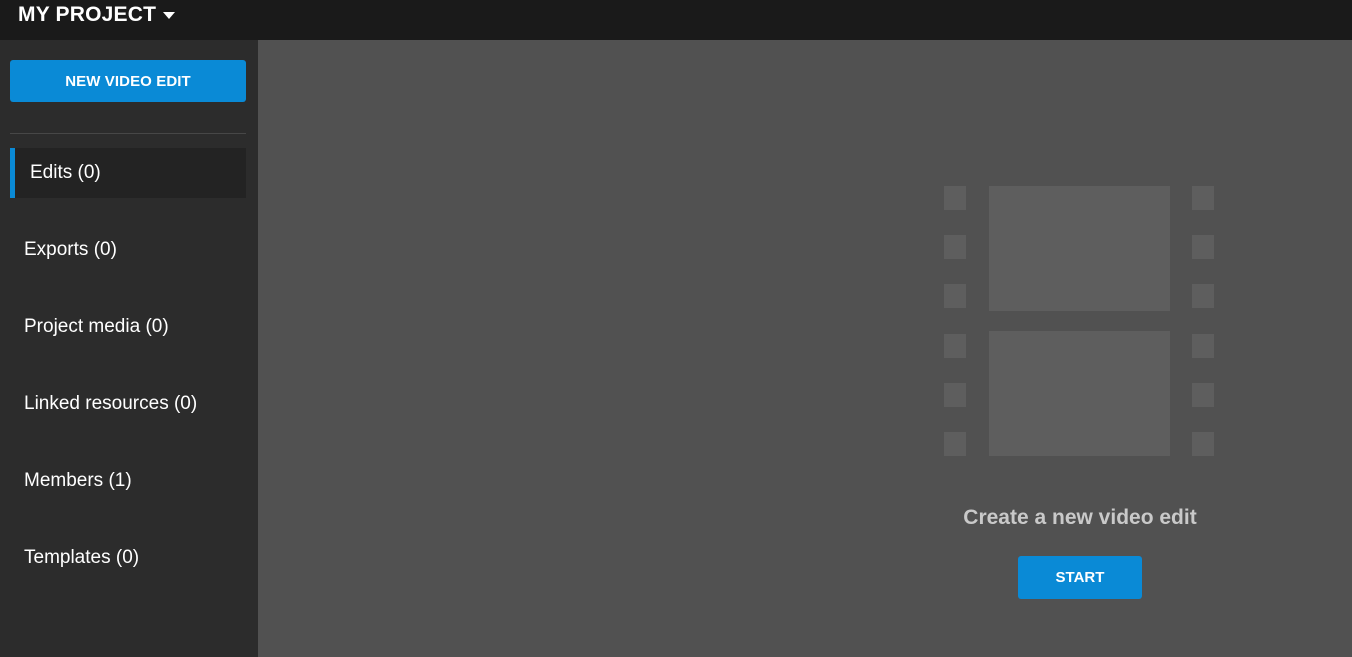 This screenshot has height=657, width=1352. I want to click on start-button: START, so click(1080, 577).